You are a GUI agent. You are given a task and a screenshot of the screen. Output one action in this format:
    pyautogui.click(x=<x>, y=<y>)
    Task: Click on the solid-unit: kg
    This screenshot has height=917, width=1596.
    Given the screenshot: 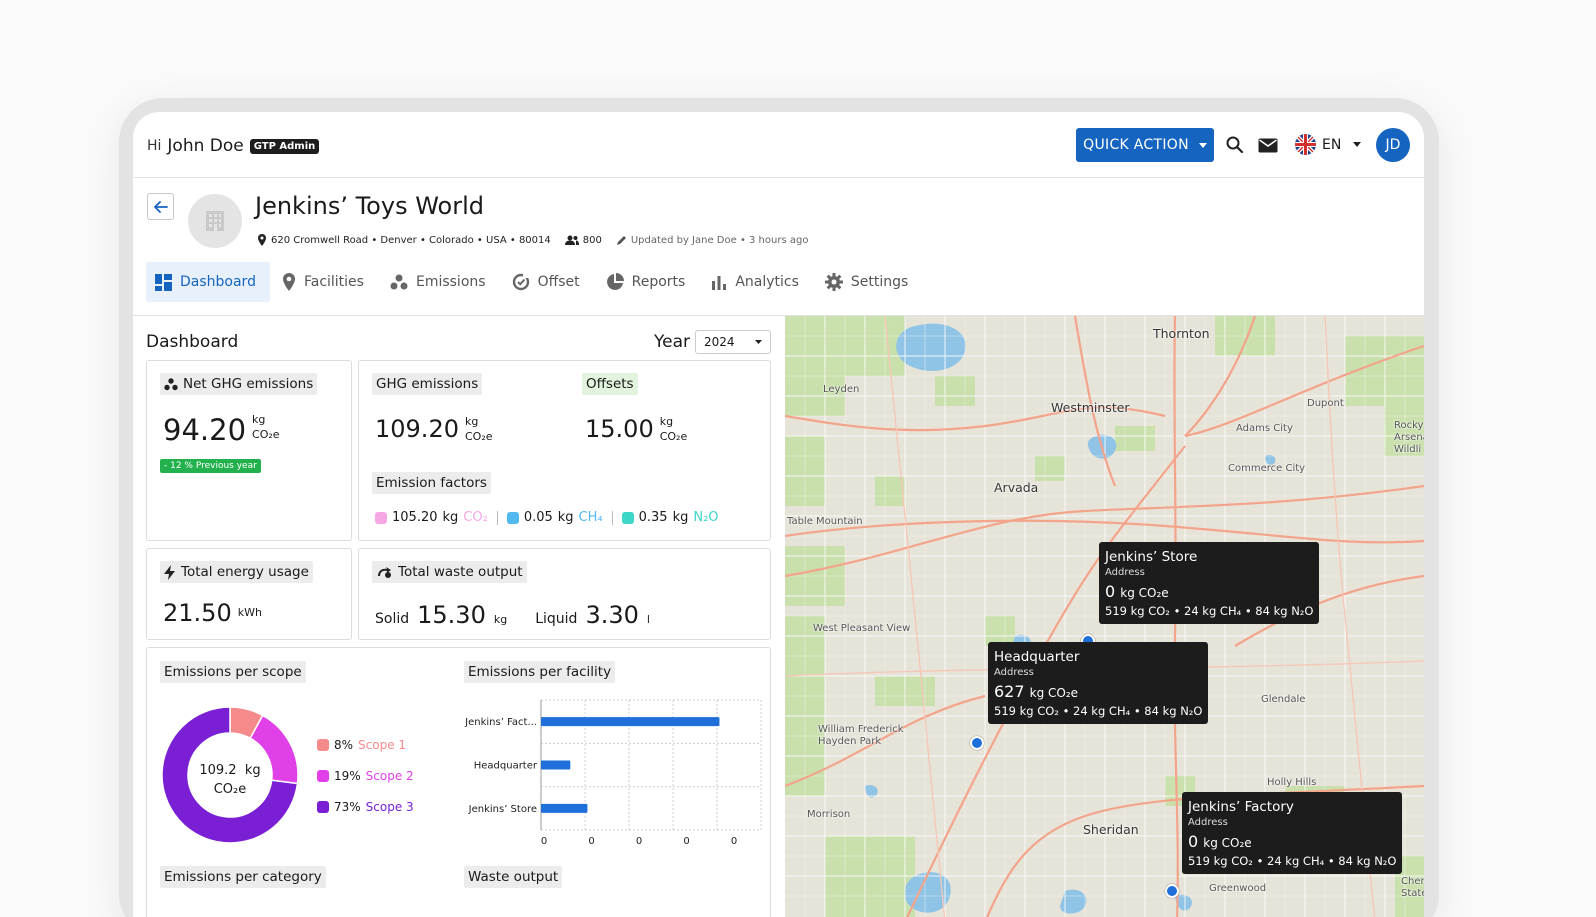 What is the action you would take?
    pyautogui.click(x=500, y=619)
    